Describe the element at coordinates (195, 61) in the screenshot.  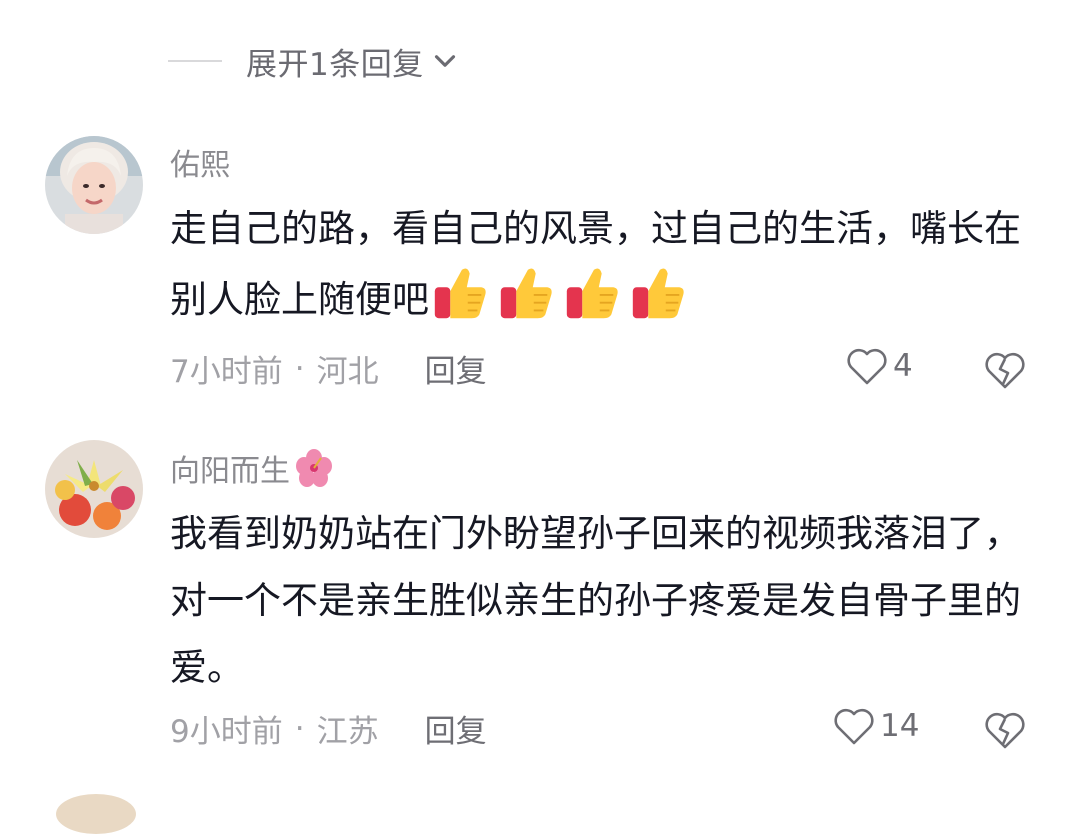
I see `divider-line` at that location.